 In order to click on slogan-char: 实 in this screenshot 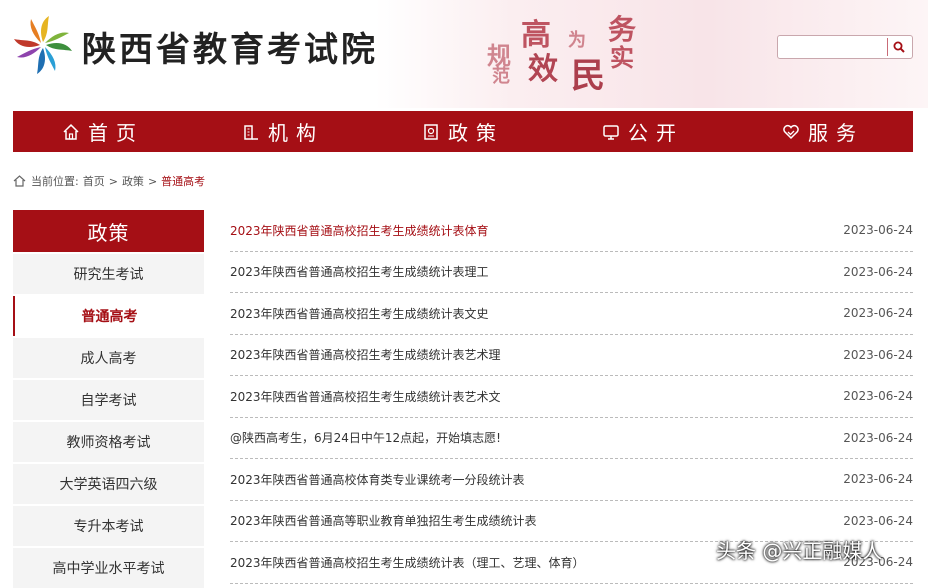, I will do `click(622, 57)`.